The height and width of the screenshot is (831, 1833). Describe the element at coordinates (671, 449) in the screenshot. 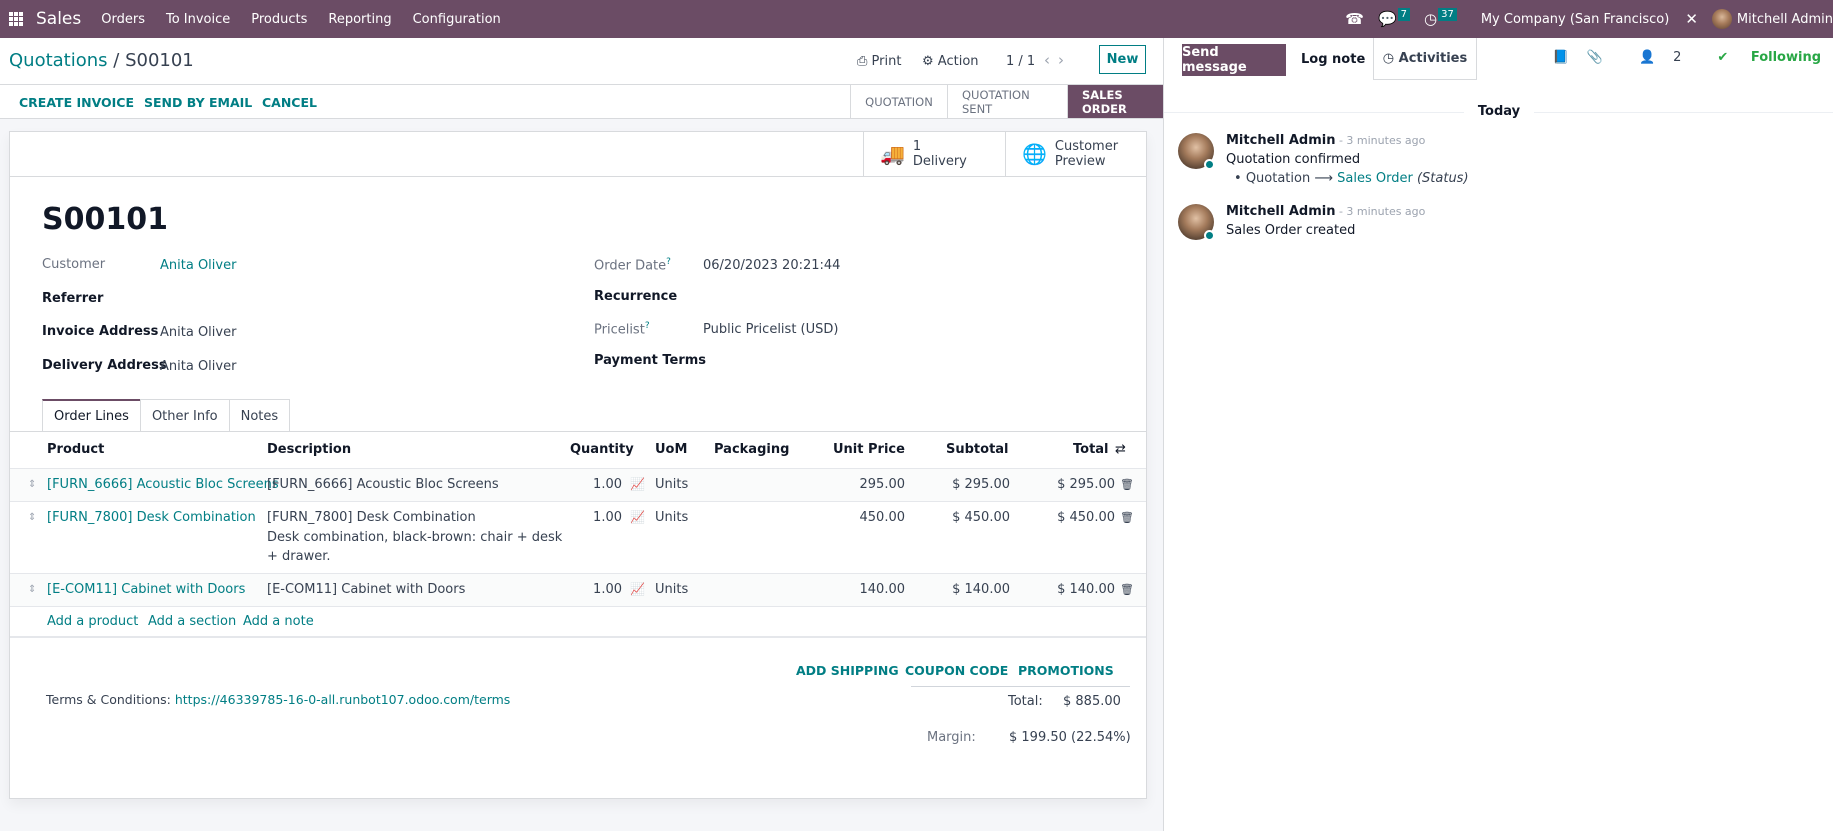

I see `col-uom: UoM` at that location.